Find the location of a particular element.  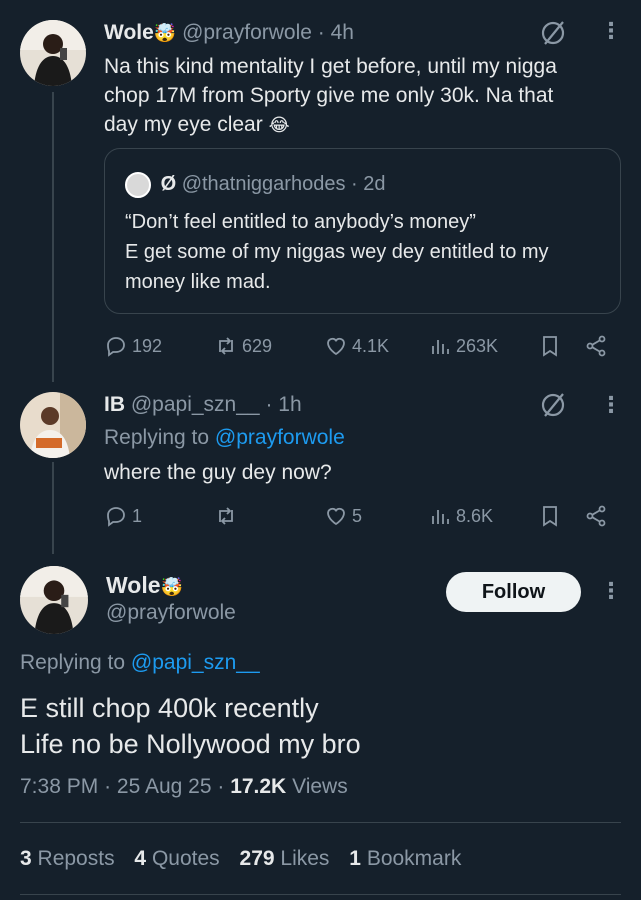

author-name: IB is located at coordinates (114, 404).